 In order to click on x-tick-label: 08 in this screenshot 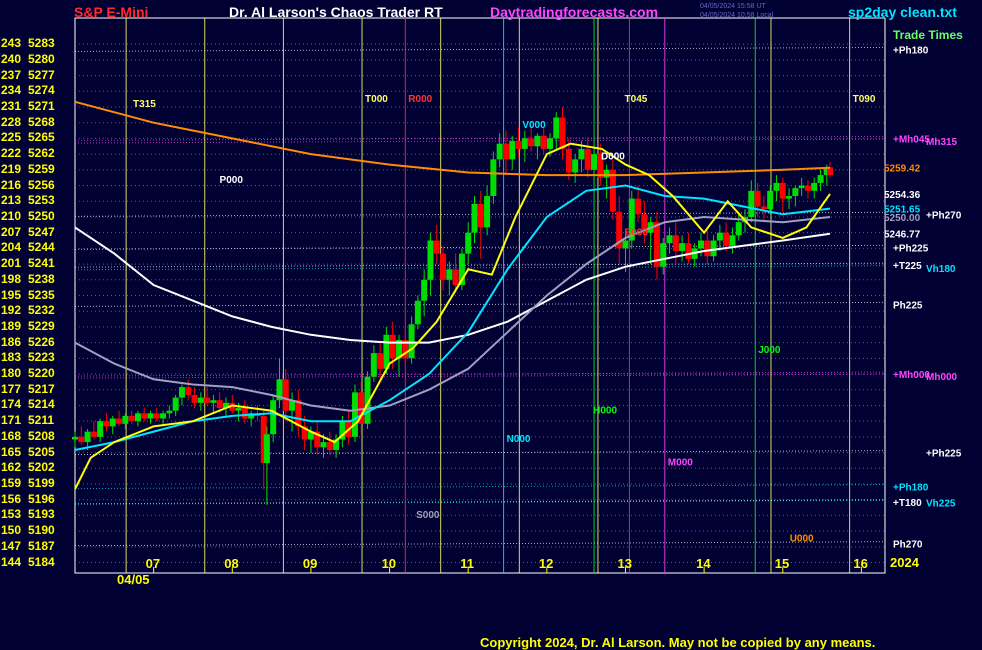, I will do `click(231, 563)`.